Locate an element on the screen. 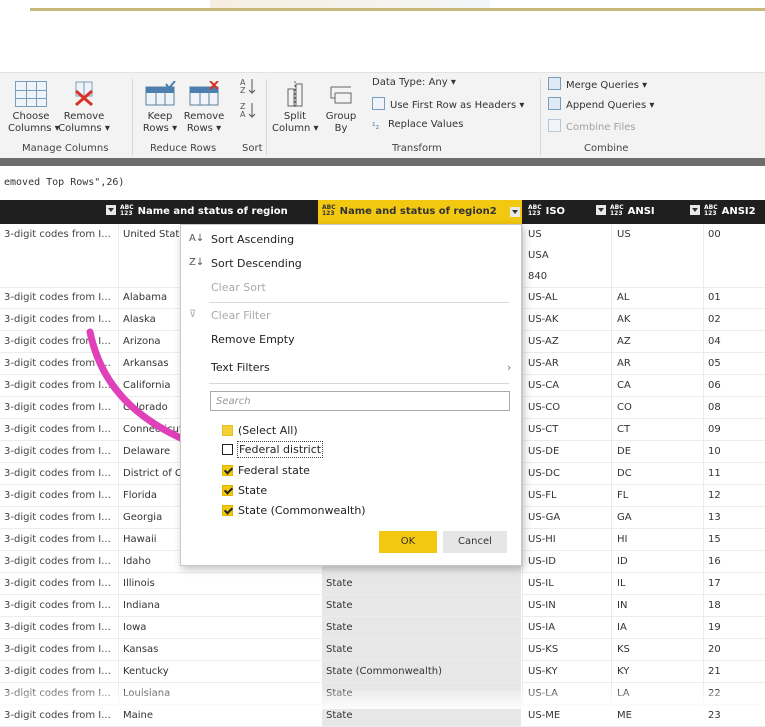 The image size is (765, 727). cell-ansi2: 04 is located at coordinates (714, 341).